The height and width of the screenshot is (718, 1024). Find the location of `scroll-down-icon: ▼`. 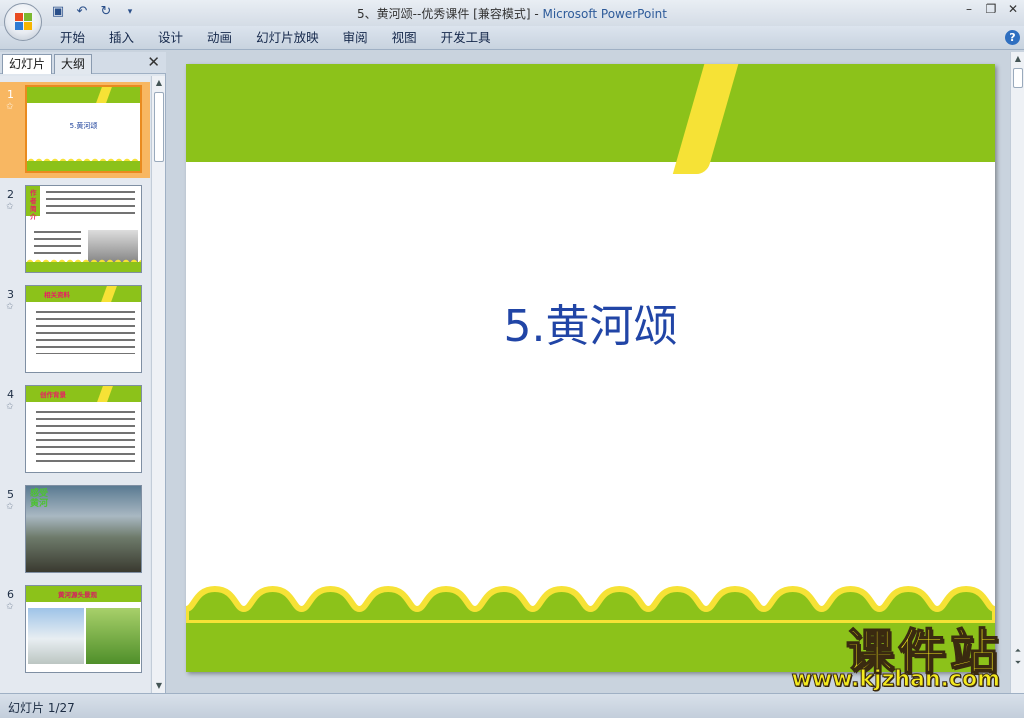

scroll-down-icon: ▼ is located at coordinates (159, 686).